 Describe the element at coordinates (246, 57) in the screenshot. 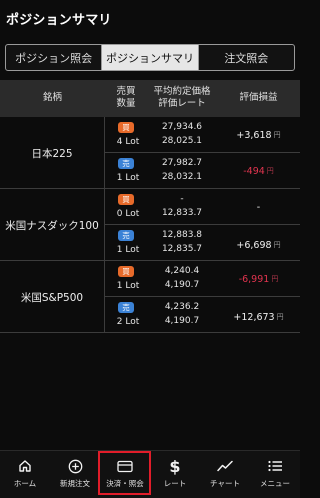

I see `tab-order-inquiry: 注文照会` at that location.